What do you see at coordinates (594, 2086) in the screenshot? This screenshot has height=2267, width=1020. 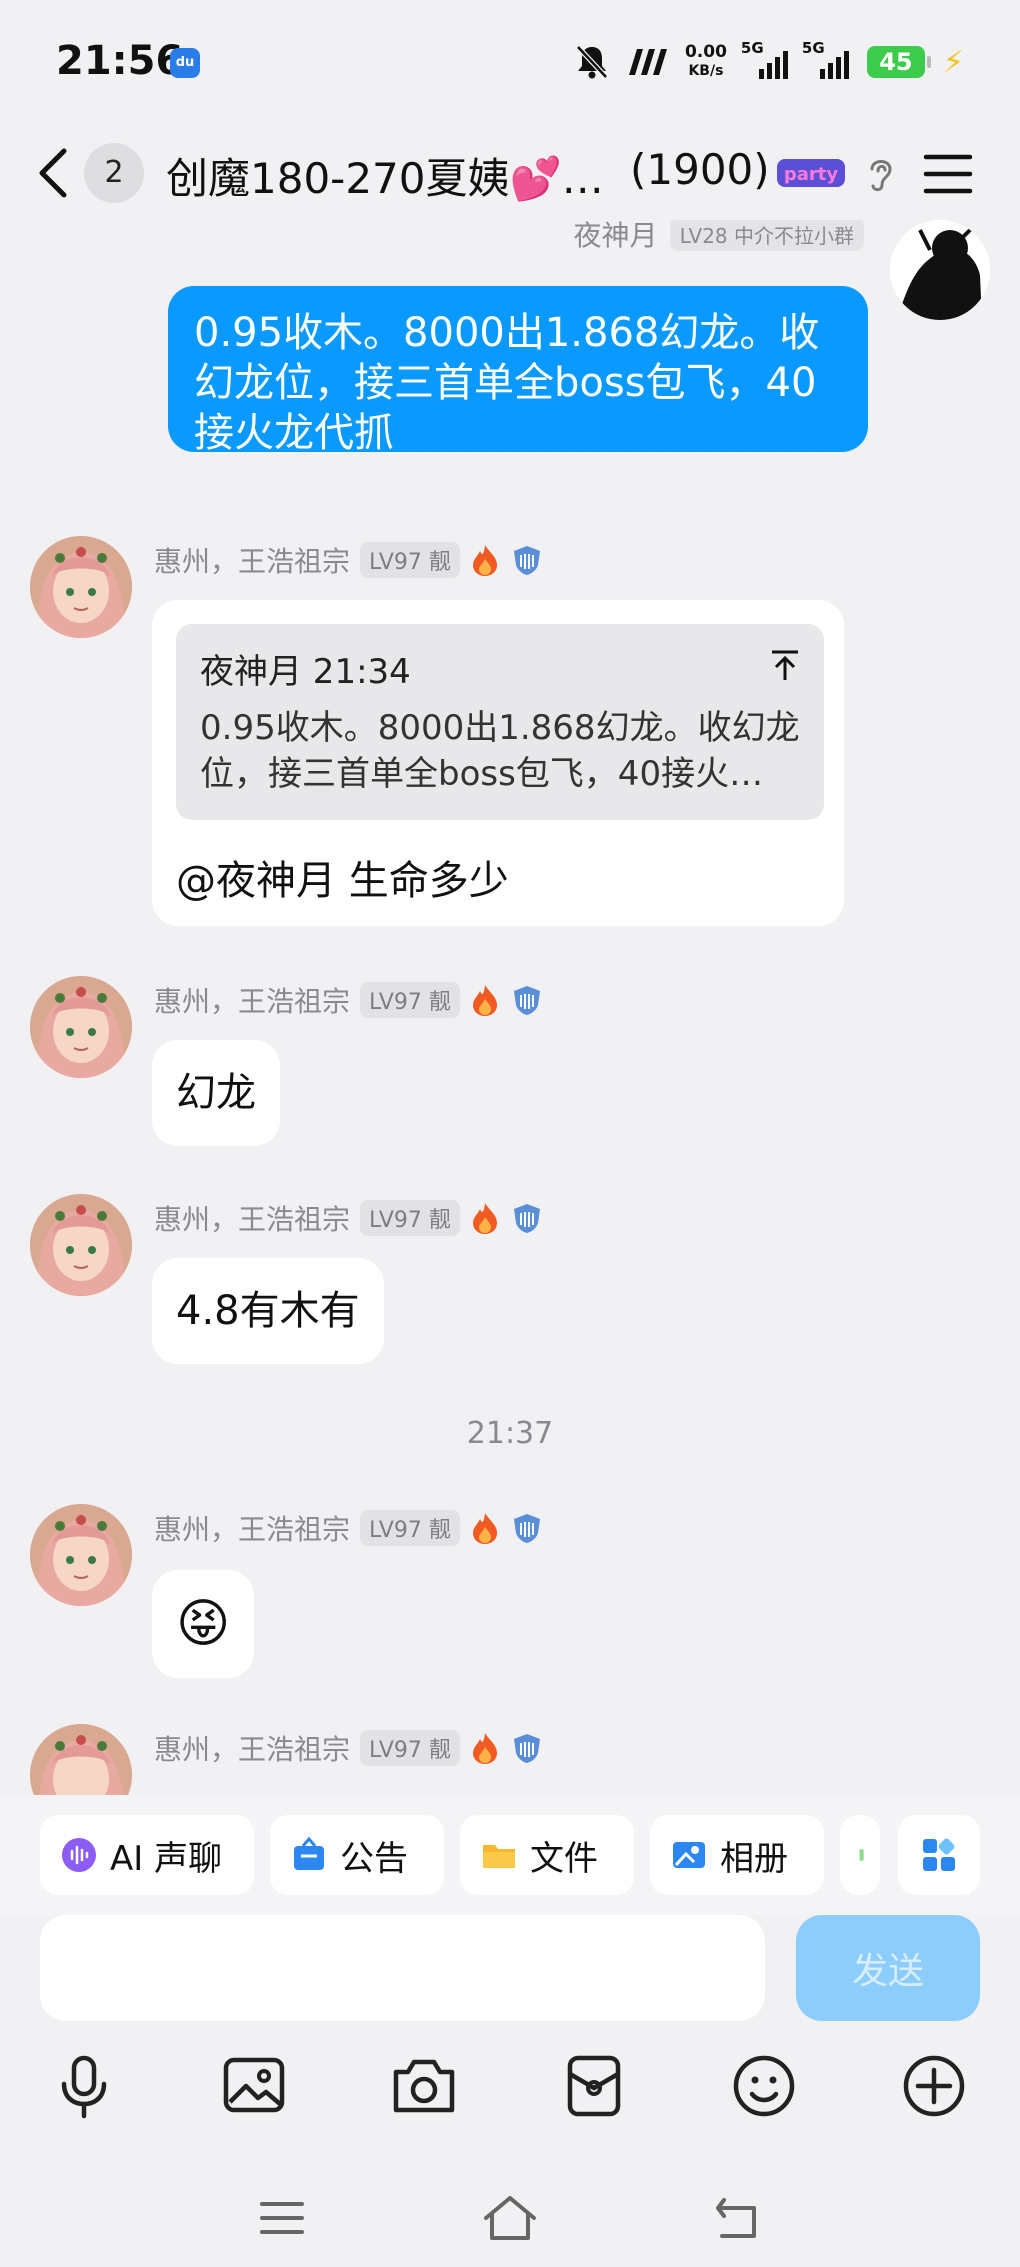 I see `red-packet-icon` at bounding box center [594, 2086].